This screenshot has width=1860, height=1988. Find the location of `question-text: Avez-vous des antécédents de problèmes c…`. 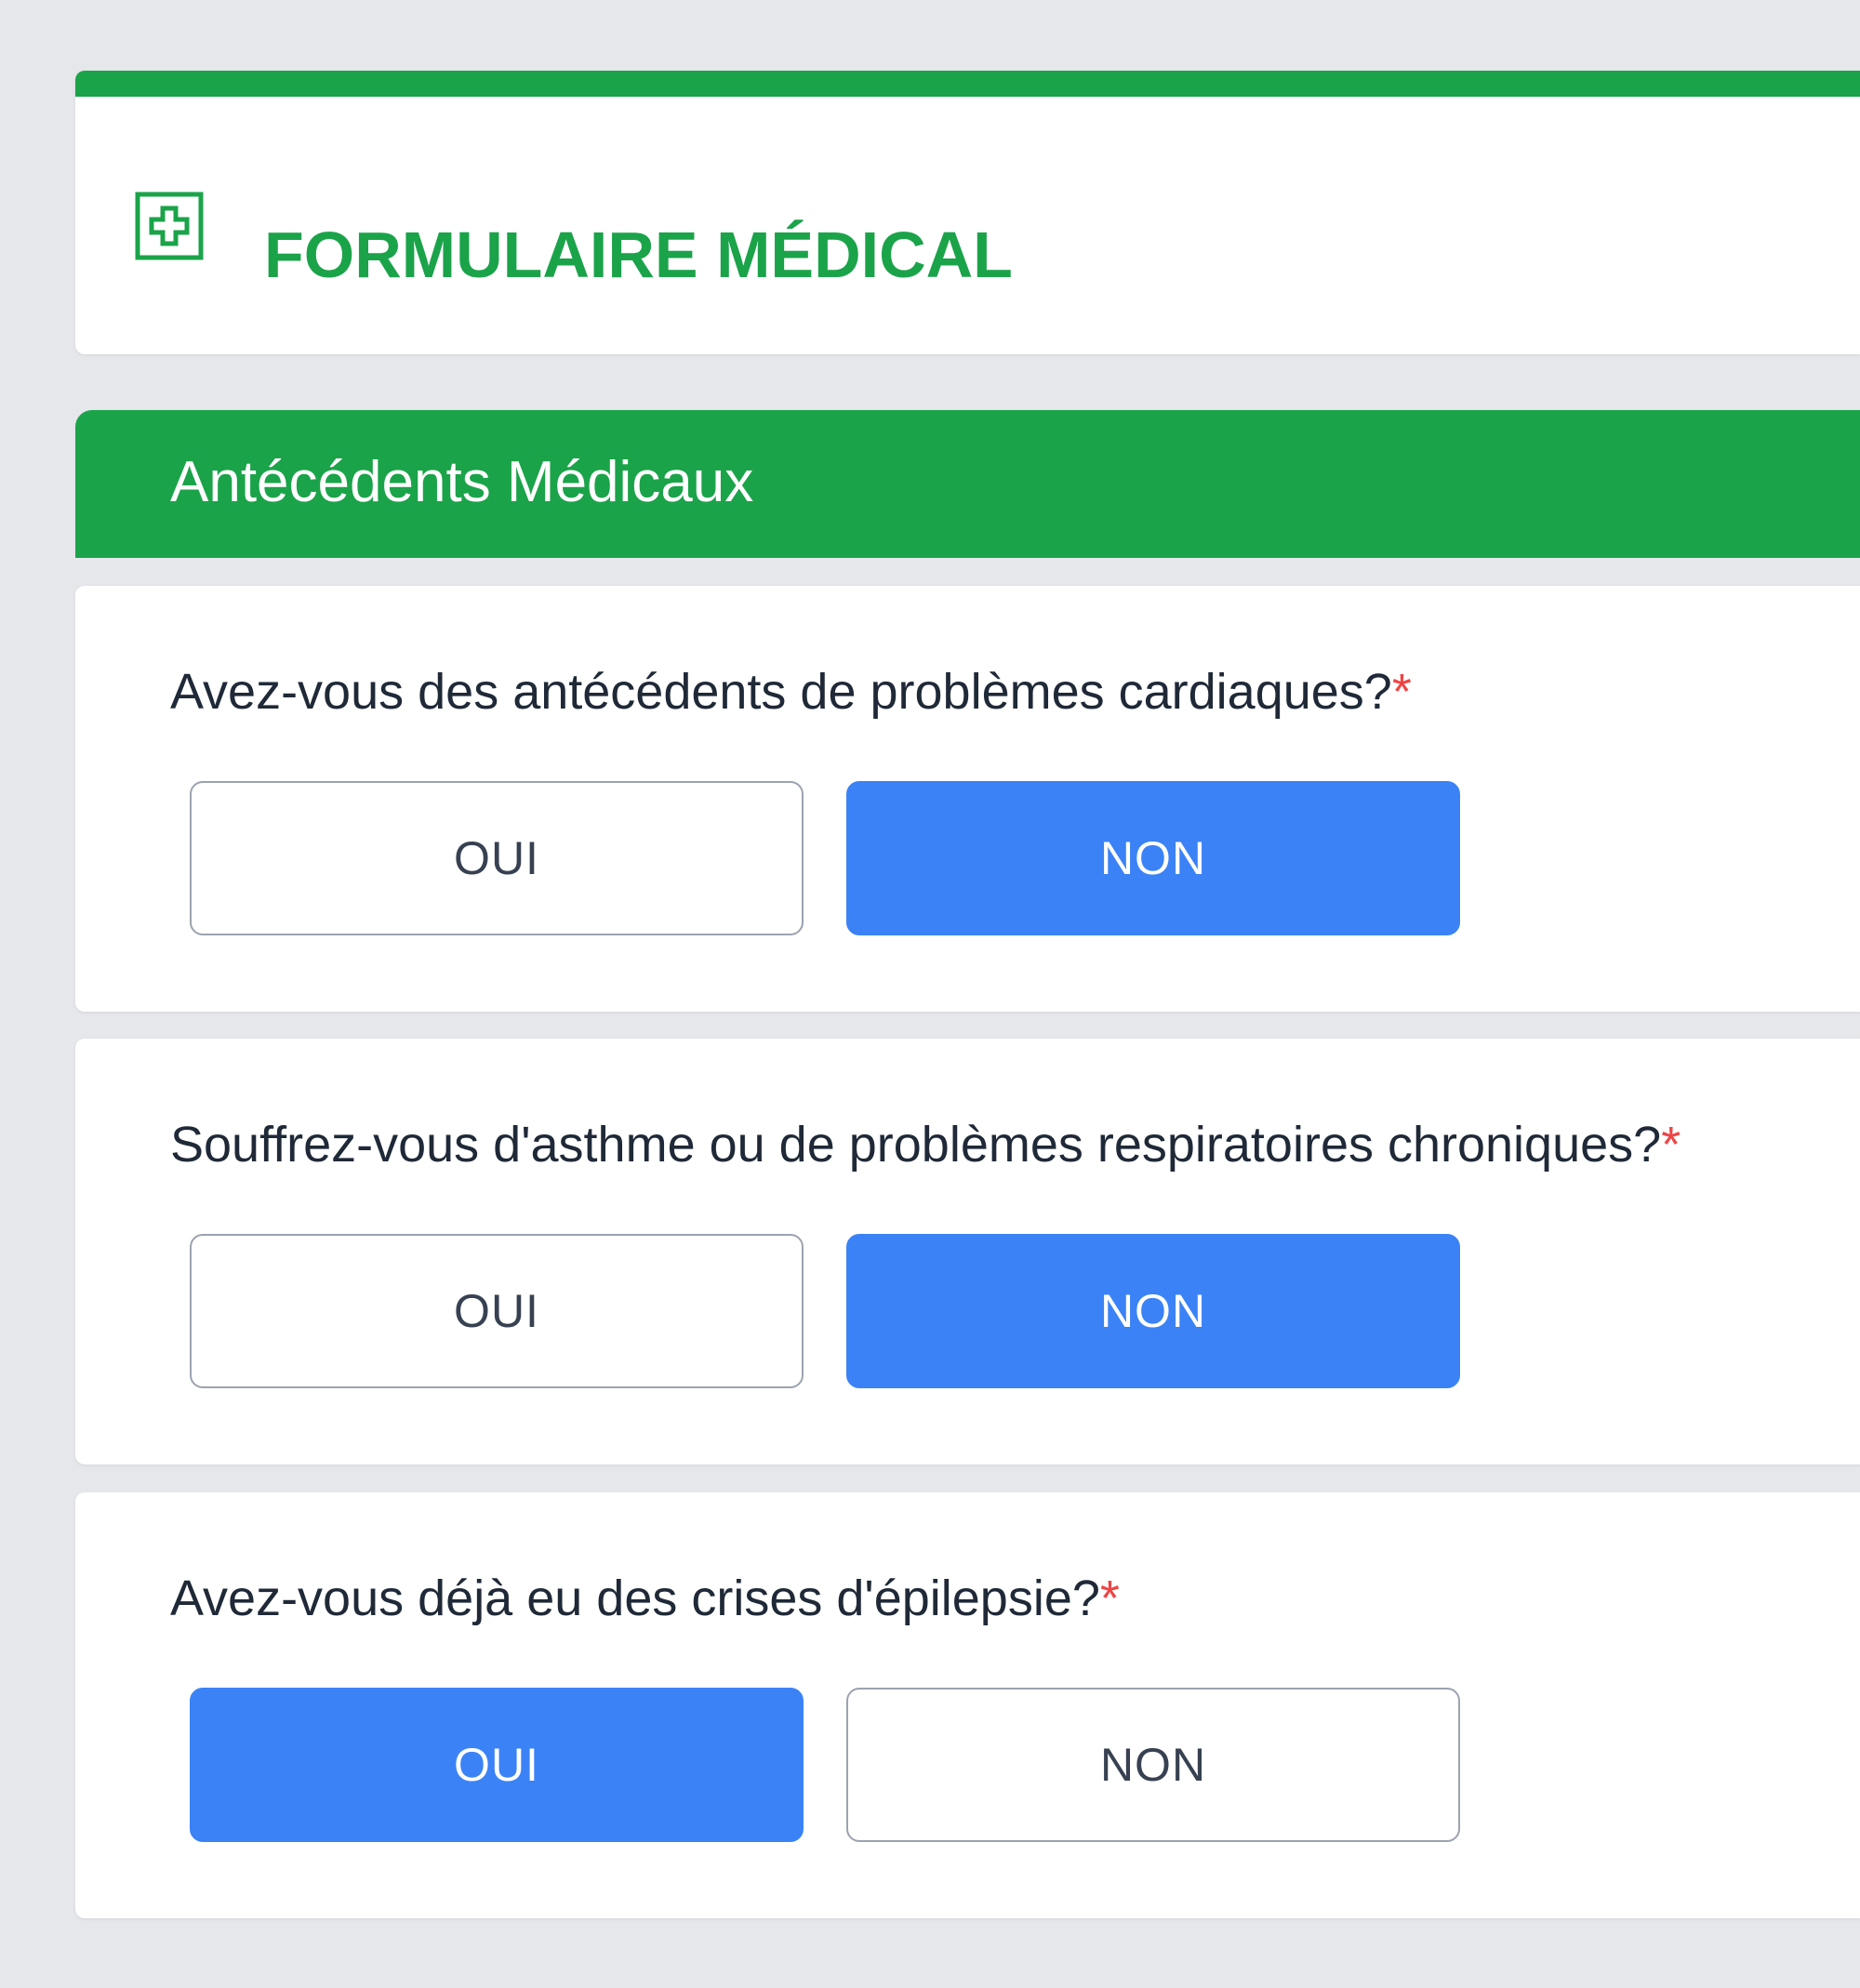

question-text: Avez-vous des antécédents de problèmes c… is located at coordinates (781, 692).